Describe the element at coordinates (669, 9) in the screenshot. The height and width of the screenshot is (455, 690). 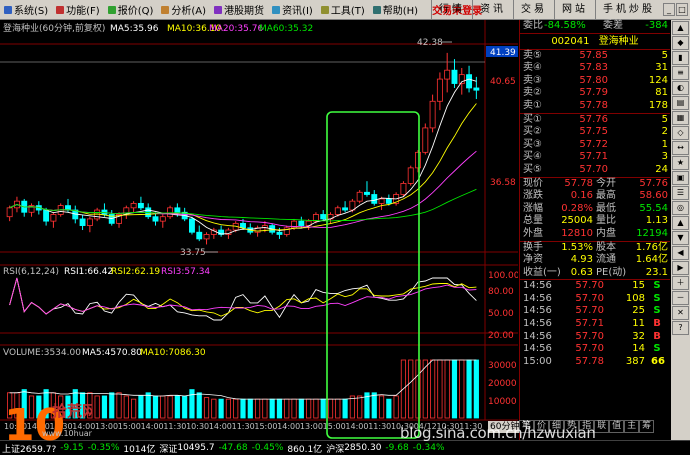
I see `minimize-icon: _` at that location.